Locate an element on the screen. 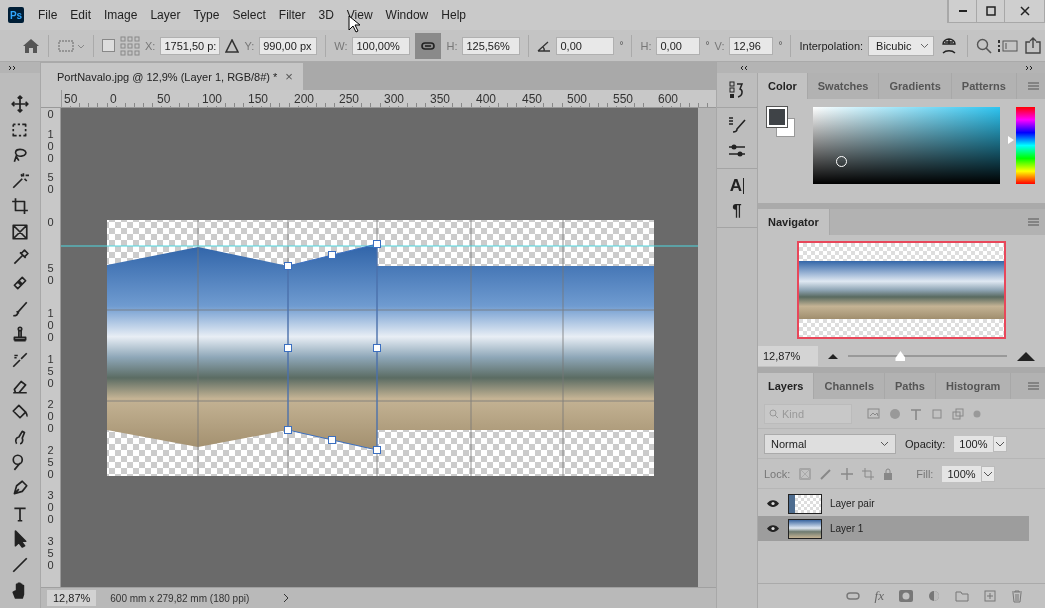 The height and width of the screenshot is (608, 1045). document-tab: PortNavalo.jpg @ 12,9% (Layer 1, RGB/8#) * × is located at coordinates (172, 76).